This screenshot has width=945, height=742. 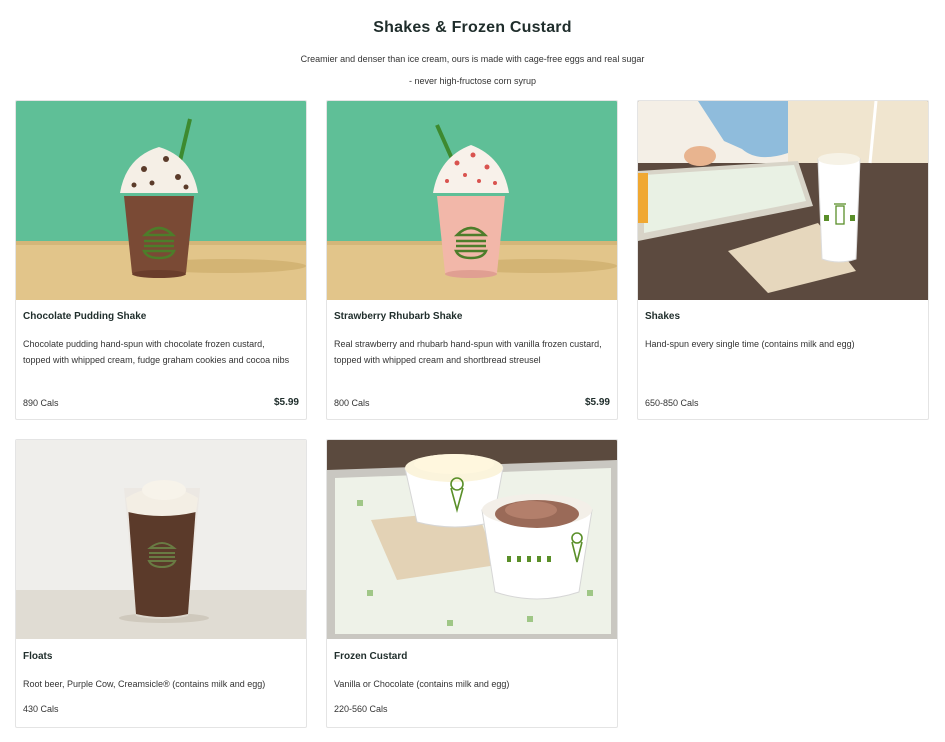 I want to click on item-calories: 890 Cals, so click(x=41, y=403).